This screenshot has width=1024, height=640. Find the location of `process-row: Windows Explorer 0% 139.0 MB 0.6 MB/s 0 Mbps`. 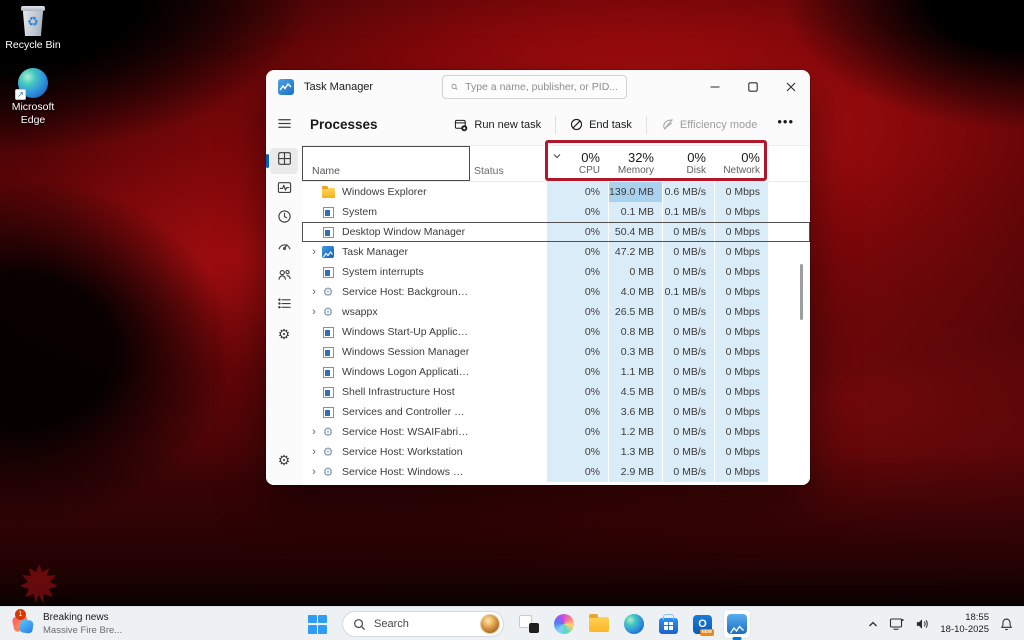

process-row: Windows Explorer 0% 139.0 MB 0.6 MB/s 0 Mbps is located at coordinates (556, 192).